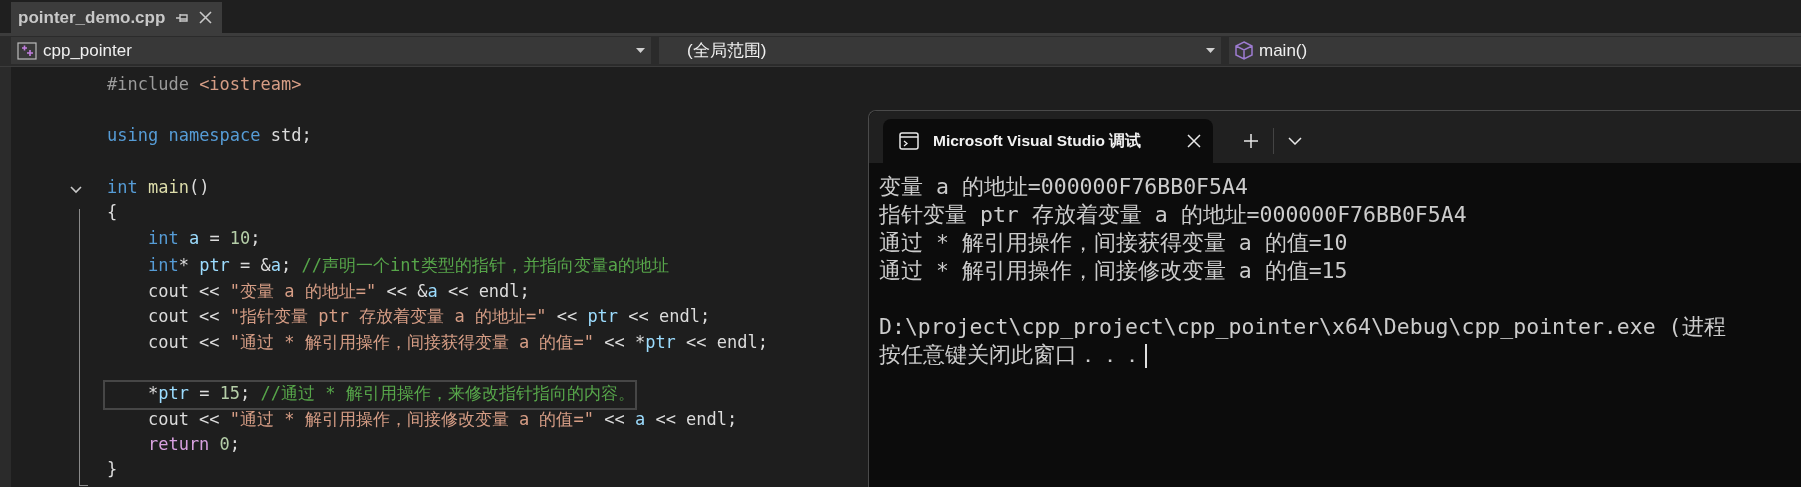 The height and width of the screenshot is (487, 1801). I want to click on project-dropdown: cpp_pointer, so click(331, 50).